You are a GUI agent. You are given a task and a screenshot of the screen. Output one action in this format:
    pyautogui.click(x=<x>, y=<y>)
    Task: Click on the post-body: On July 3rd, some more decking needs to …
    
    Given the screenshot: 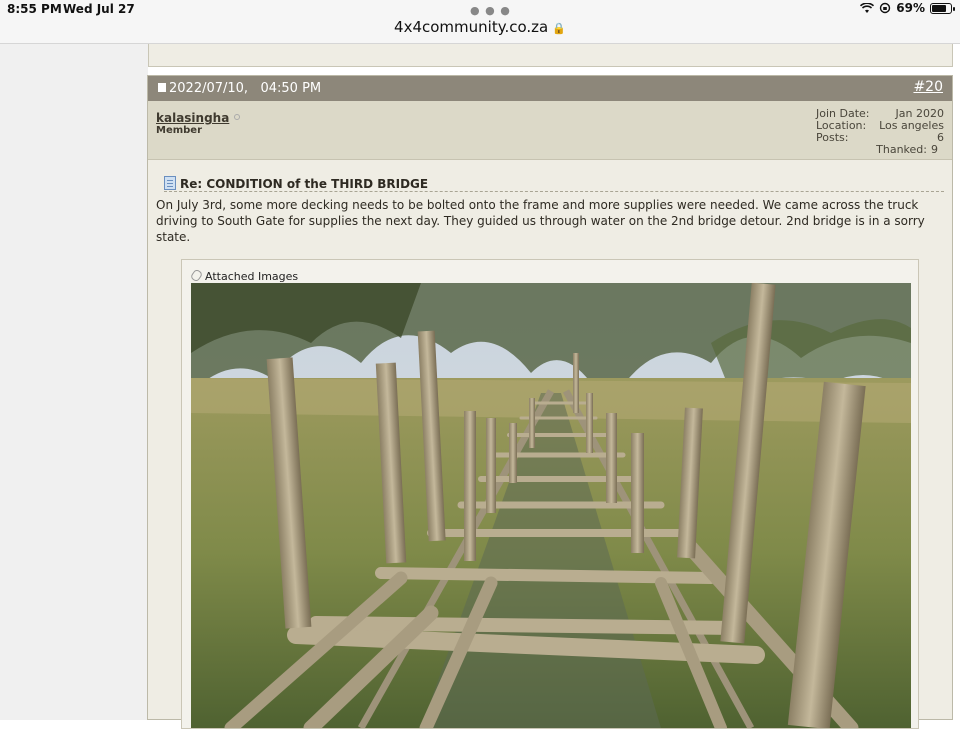 What is the action you would take?
    pyautogui.click(x=540, y=221)
    